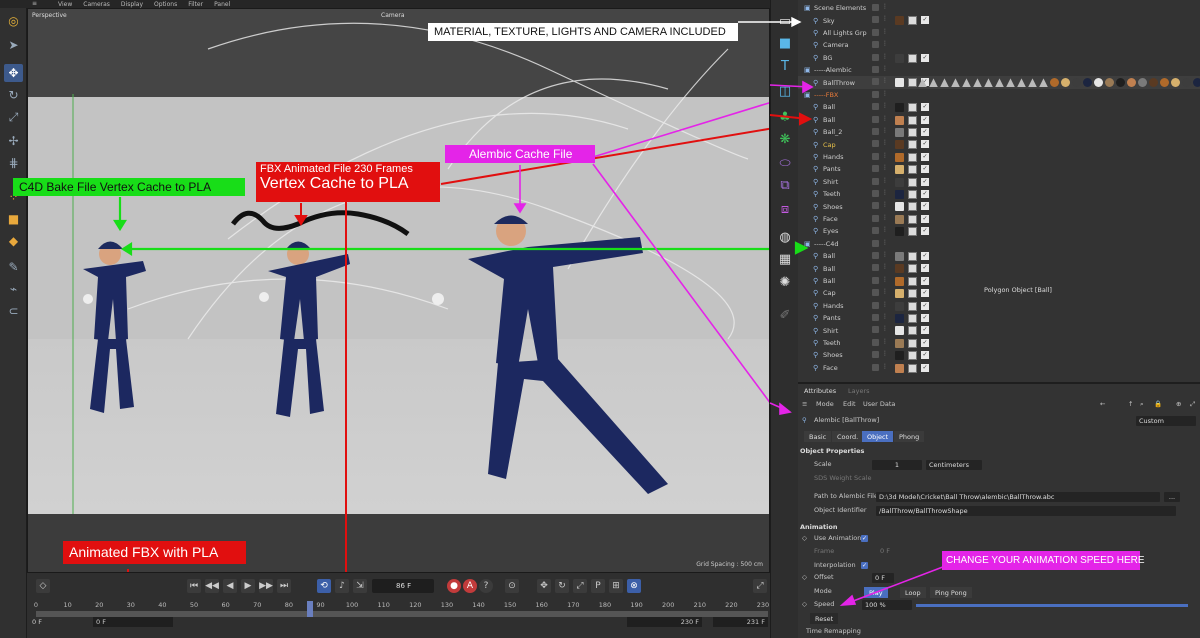 This screenshot has width=1200, height=638. I want to click on red-arrow-right, so click(791, 119).